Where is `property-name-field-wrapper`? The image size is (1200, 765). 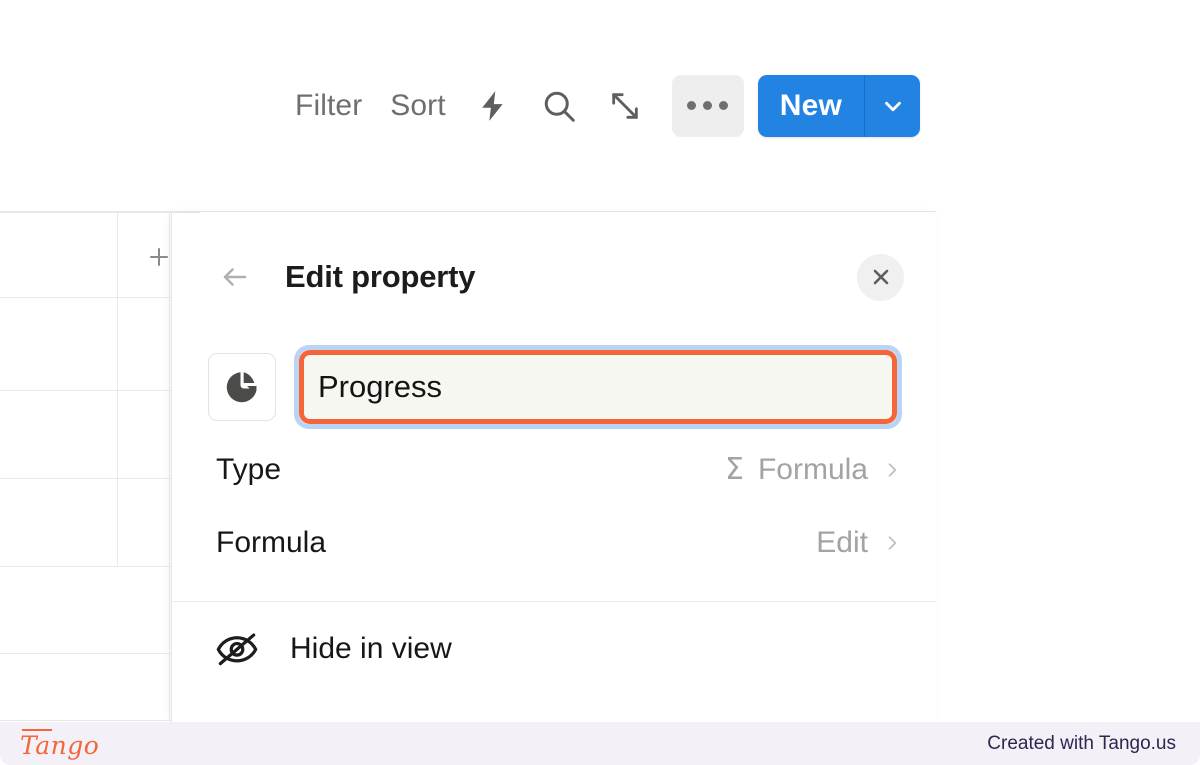 property-name-field-wrapper is located at coordinates (598, 387).